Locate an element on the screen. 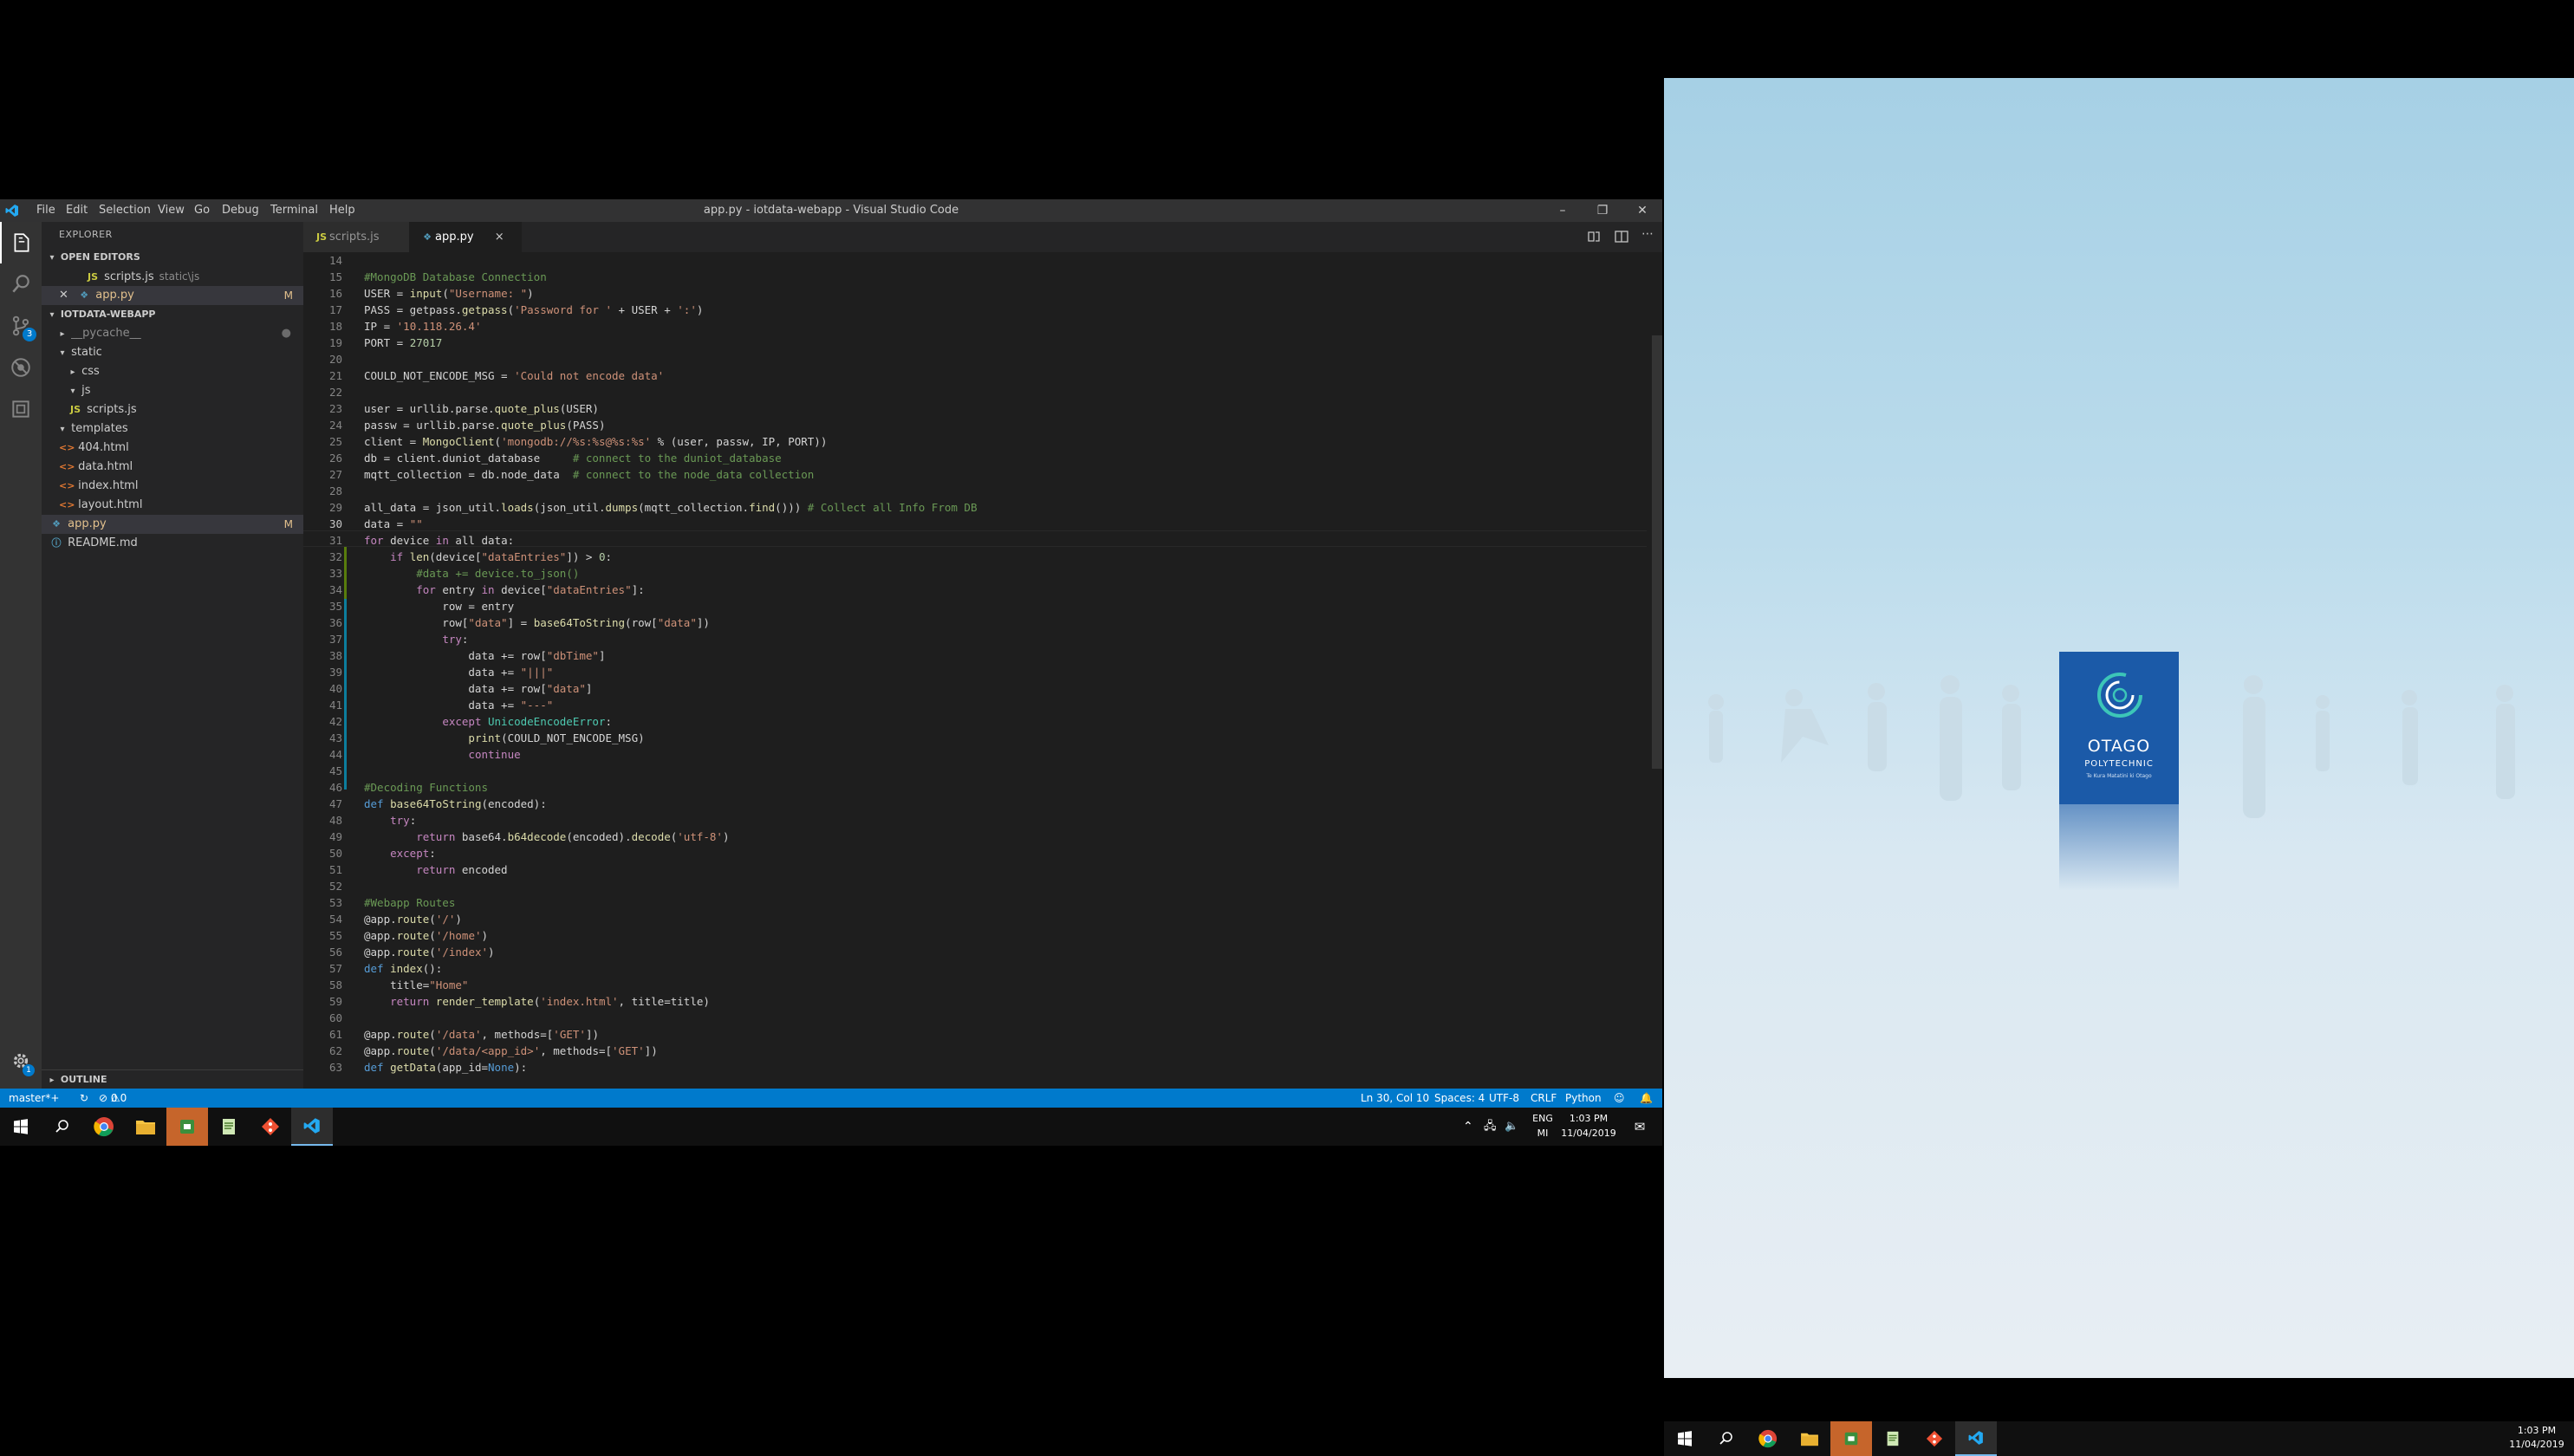 The image size is (2574, 1456). code-line: for entry in device["dataEntries"]: is located at coordinates (504, 589).